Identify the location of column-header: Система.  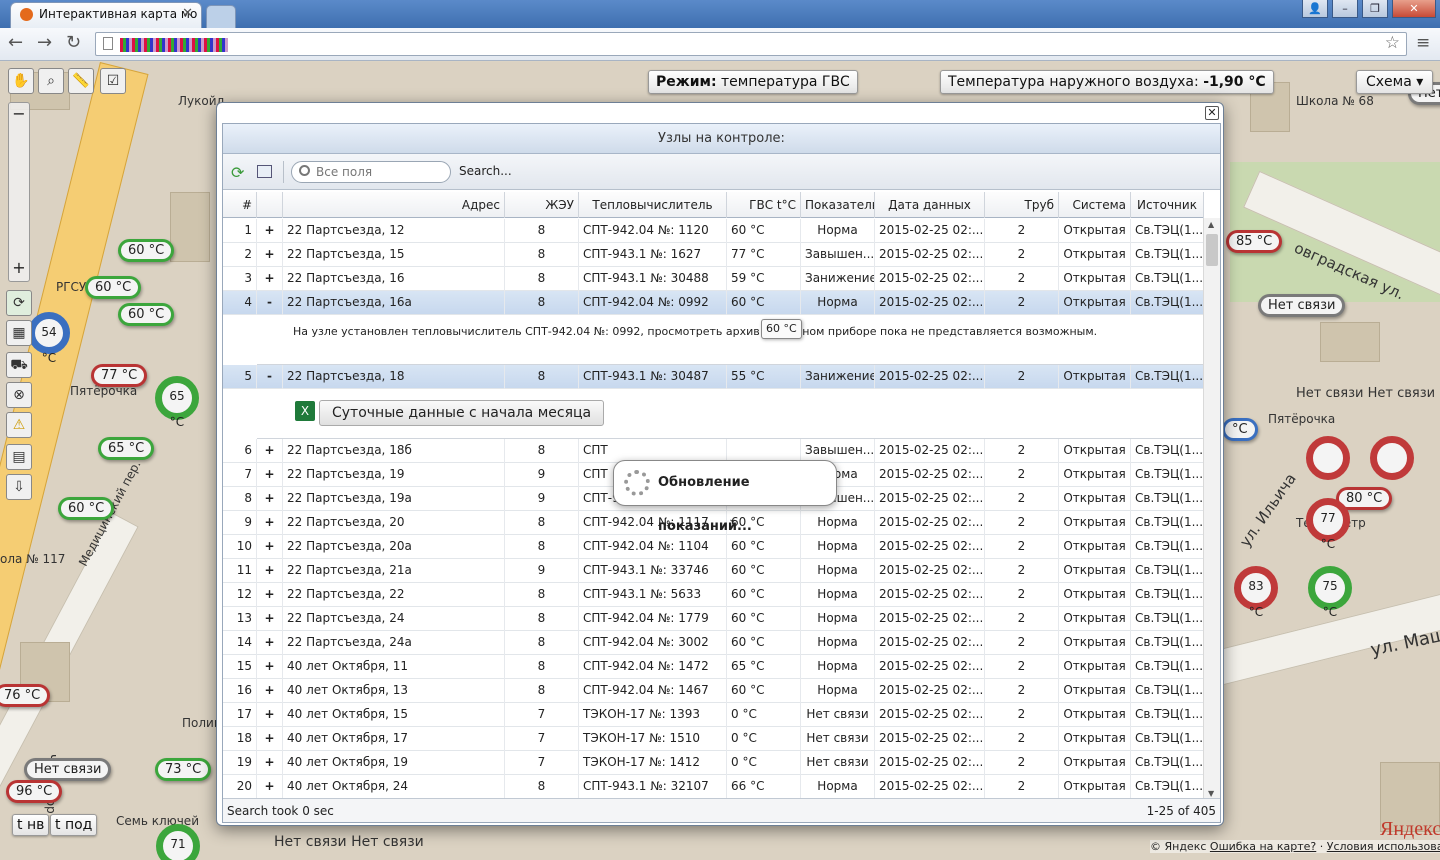
(1095, 205).